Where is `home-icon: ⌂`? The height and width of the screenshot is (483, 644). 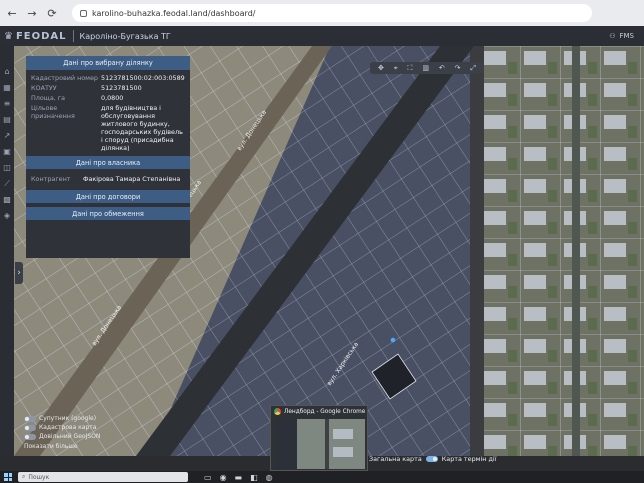 home-icon: ⌂ is located at coordinates (6, 72).